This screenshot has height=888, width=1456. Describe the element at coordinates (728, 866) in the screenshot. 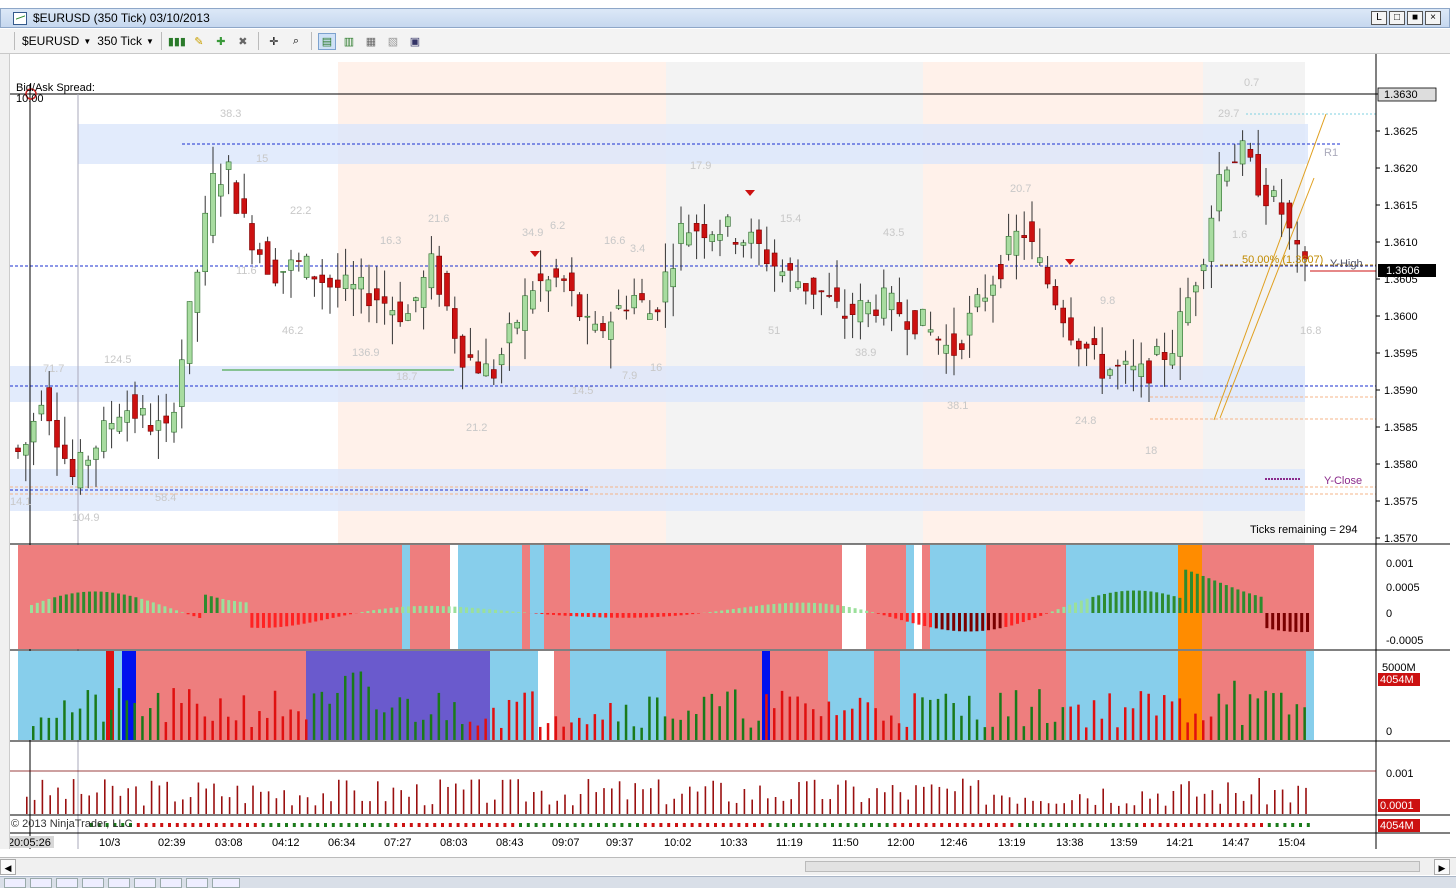

I see `horizontal-scrollbar: ◀ ▶` at that location.